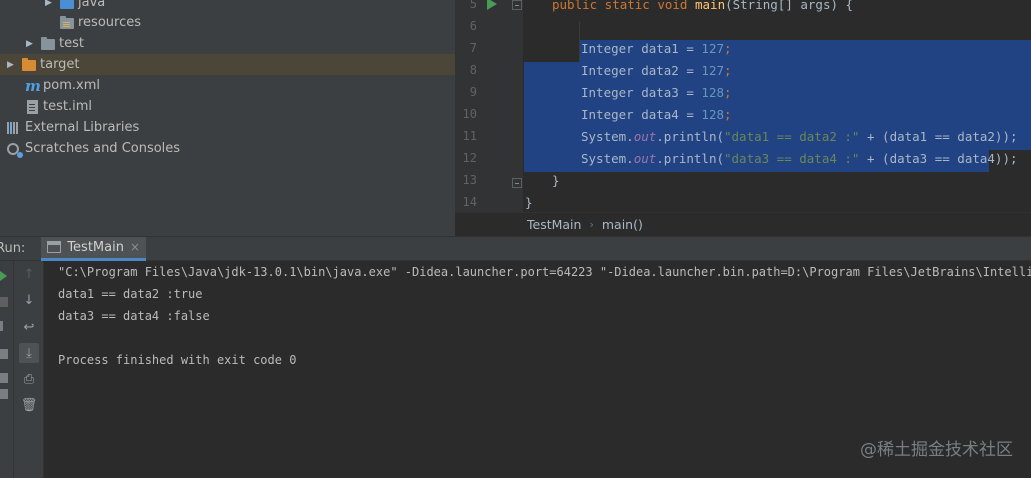 Image resolution: width=1031 pixels, height=478 pixels. I want to click on tree-item-resources: resources, so click(227, 22).